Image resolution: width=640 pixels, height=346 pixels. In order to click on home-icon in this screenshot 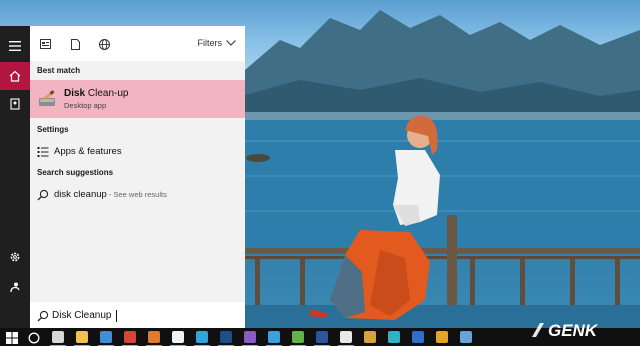, I will do `click(15, 76)`.